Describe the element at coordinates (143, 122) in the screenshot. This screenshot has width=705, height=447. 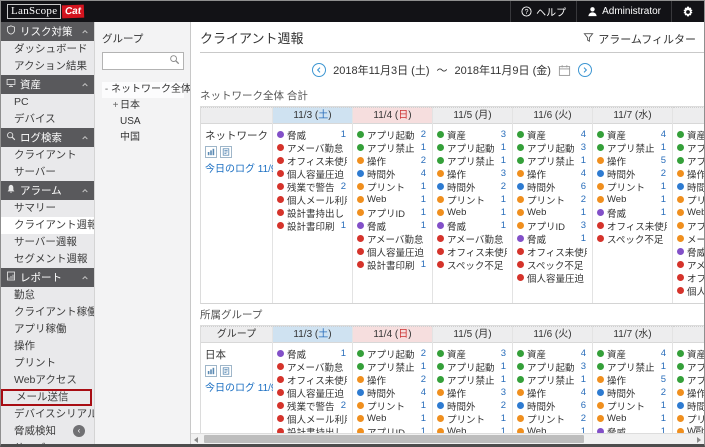
I see `tree-item-USA: USA` at that location.